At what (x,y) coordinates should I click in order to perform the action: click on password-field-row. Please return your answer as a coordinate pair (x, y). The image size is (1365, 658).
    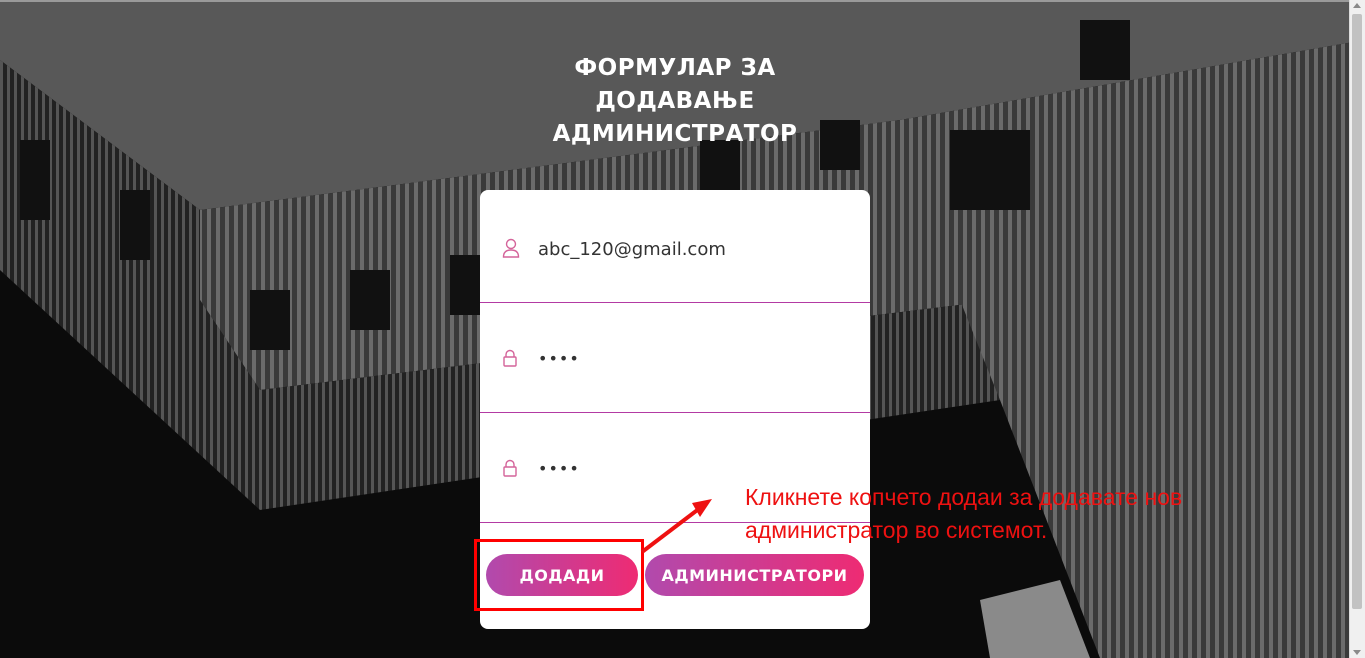
    Looking at the image, I should click on (675, 357).